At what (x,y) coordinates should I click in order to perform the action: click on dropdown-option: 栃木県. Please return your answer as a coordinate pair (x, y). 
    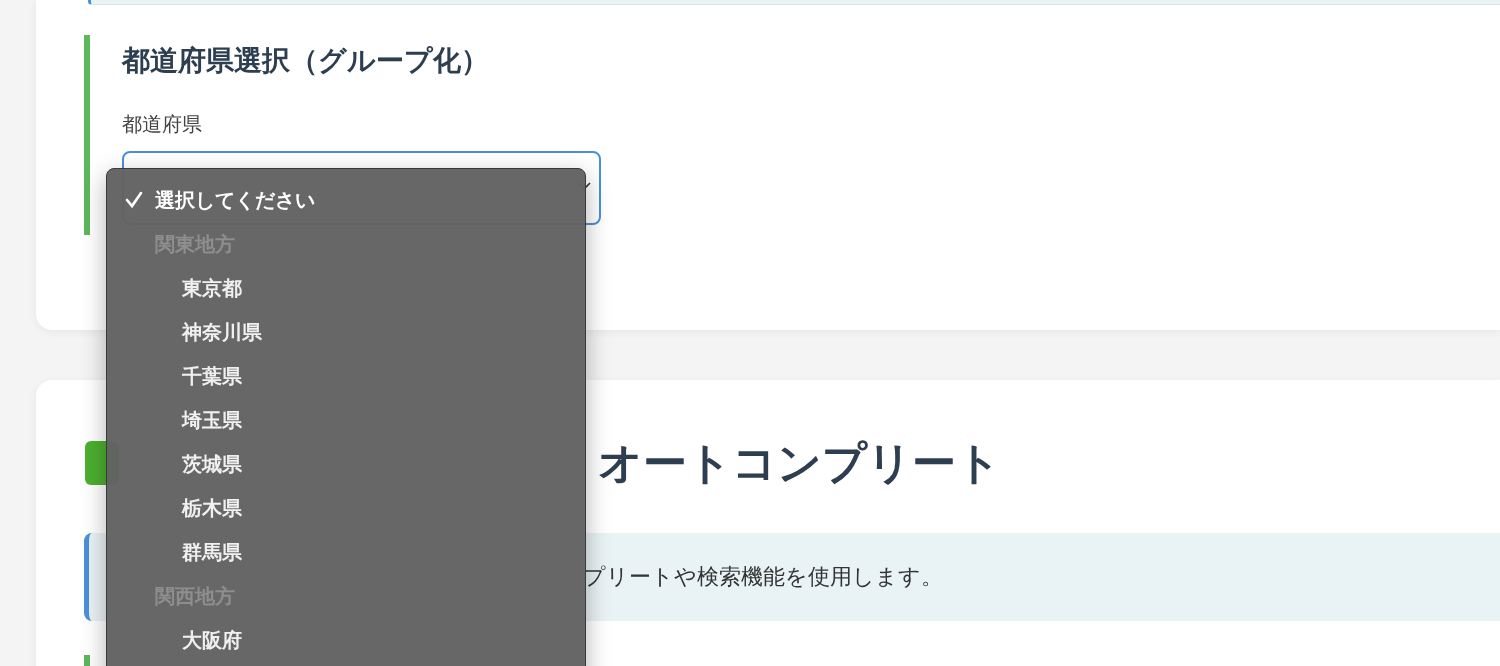
    Looking at the image, I should click on (346, 508).